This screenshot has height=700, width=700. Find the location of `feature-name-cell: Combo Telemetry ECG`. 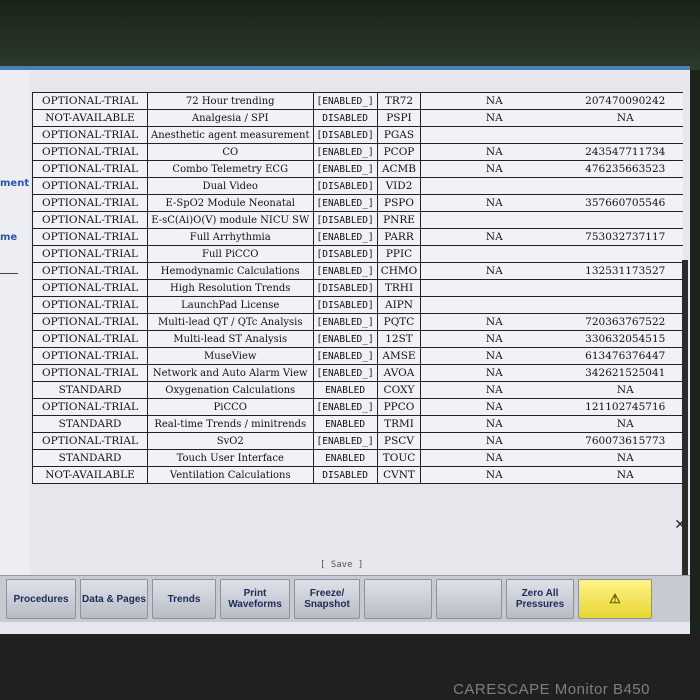

feature-name-cell: Combo Telemetry ECG is located at coordinates (230, 169).